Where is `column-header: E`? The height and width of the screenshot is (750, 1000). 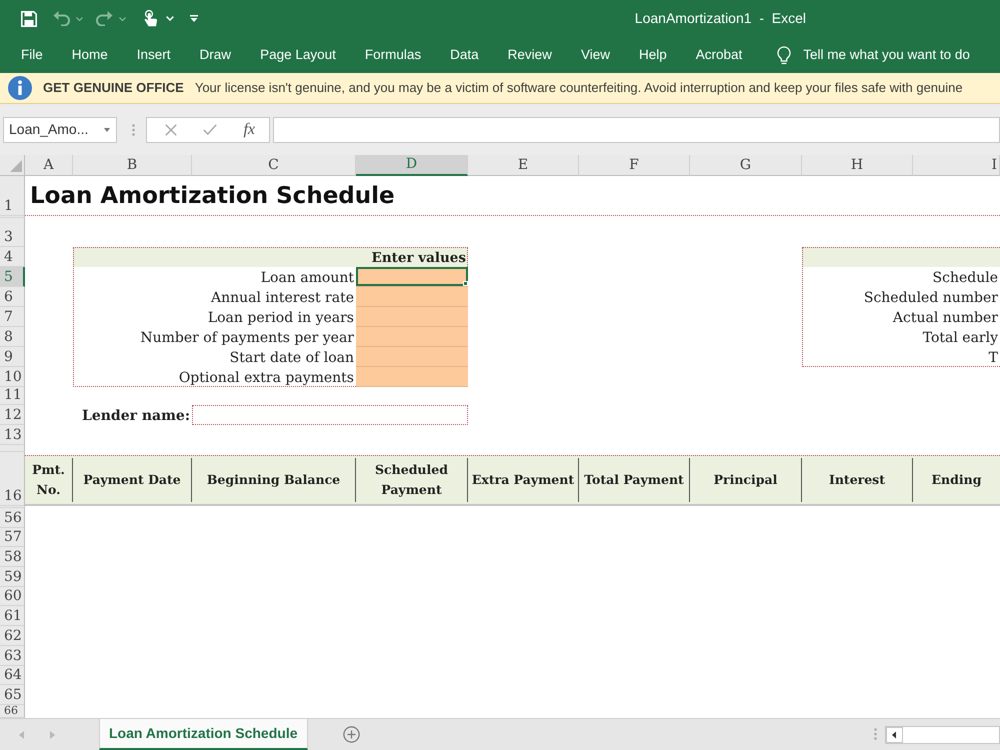 column-header: E is located at coordinates (523, 165).